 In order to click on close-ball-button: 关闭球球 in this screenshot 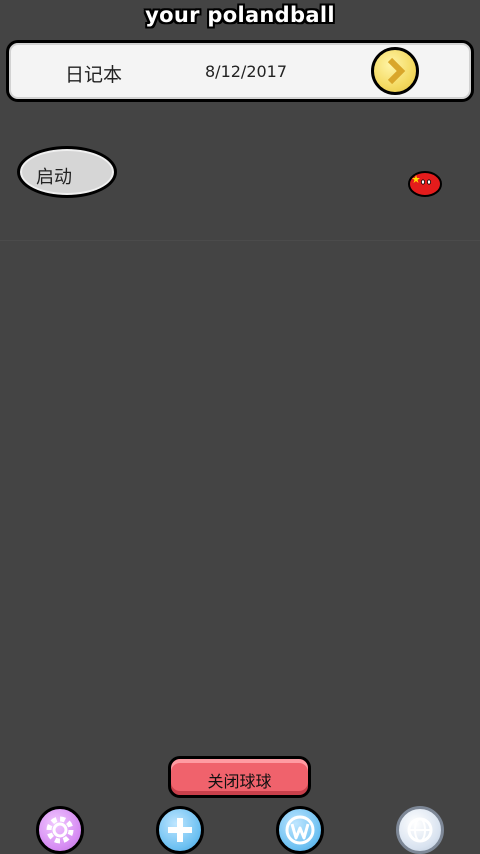, I will do `click(239, 777)`.